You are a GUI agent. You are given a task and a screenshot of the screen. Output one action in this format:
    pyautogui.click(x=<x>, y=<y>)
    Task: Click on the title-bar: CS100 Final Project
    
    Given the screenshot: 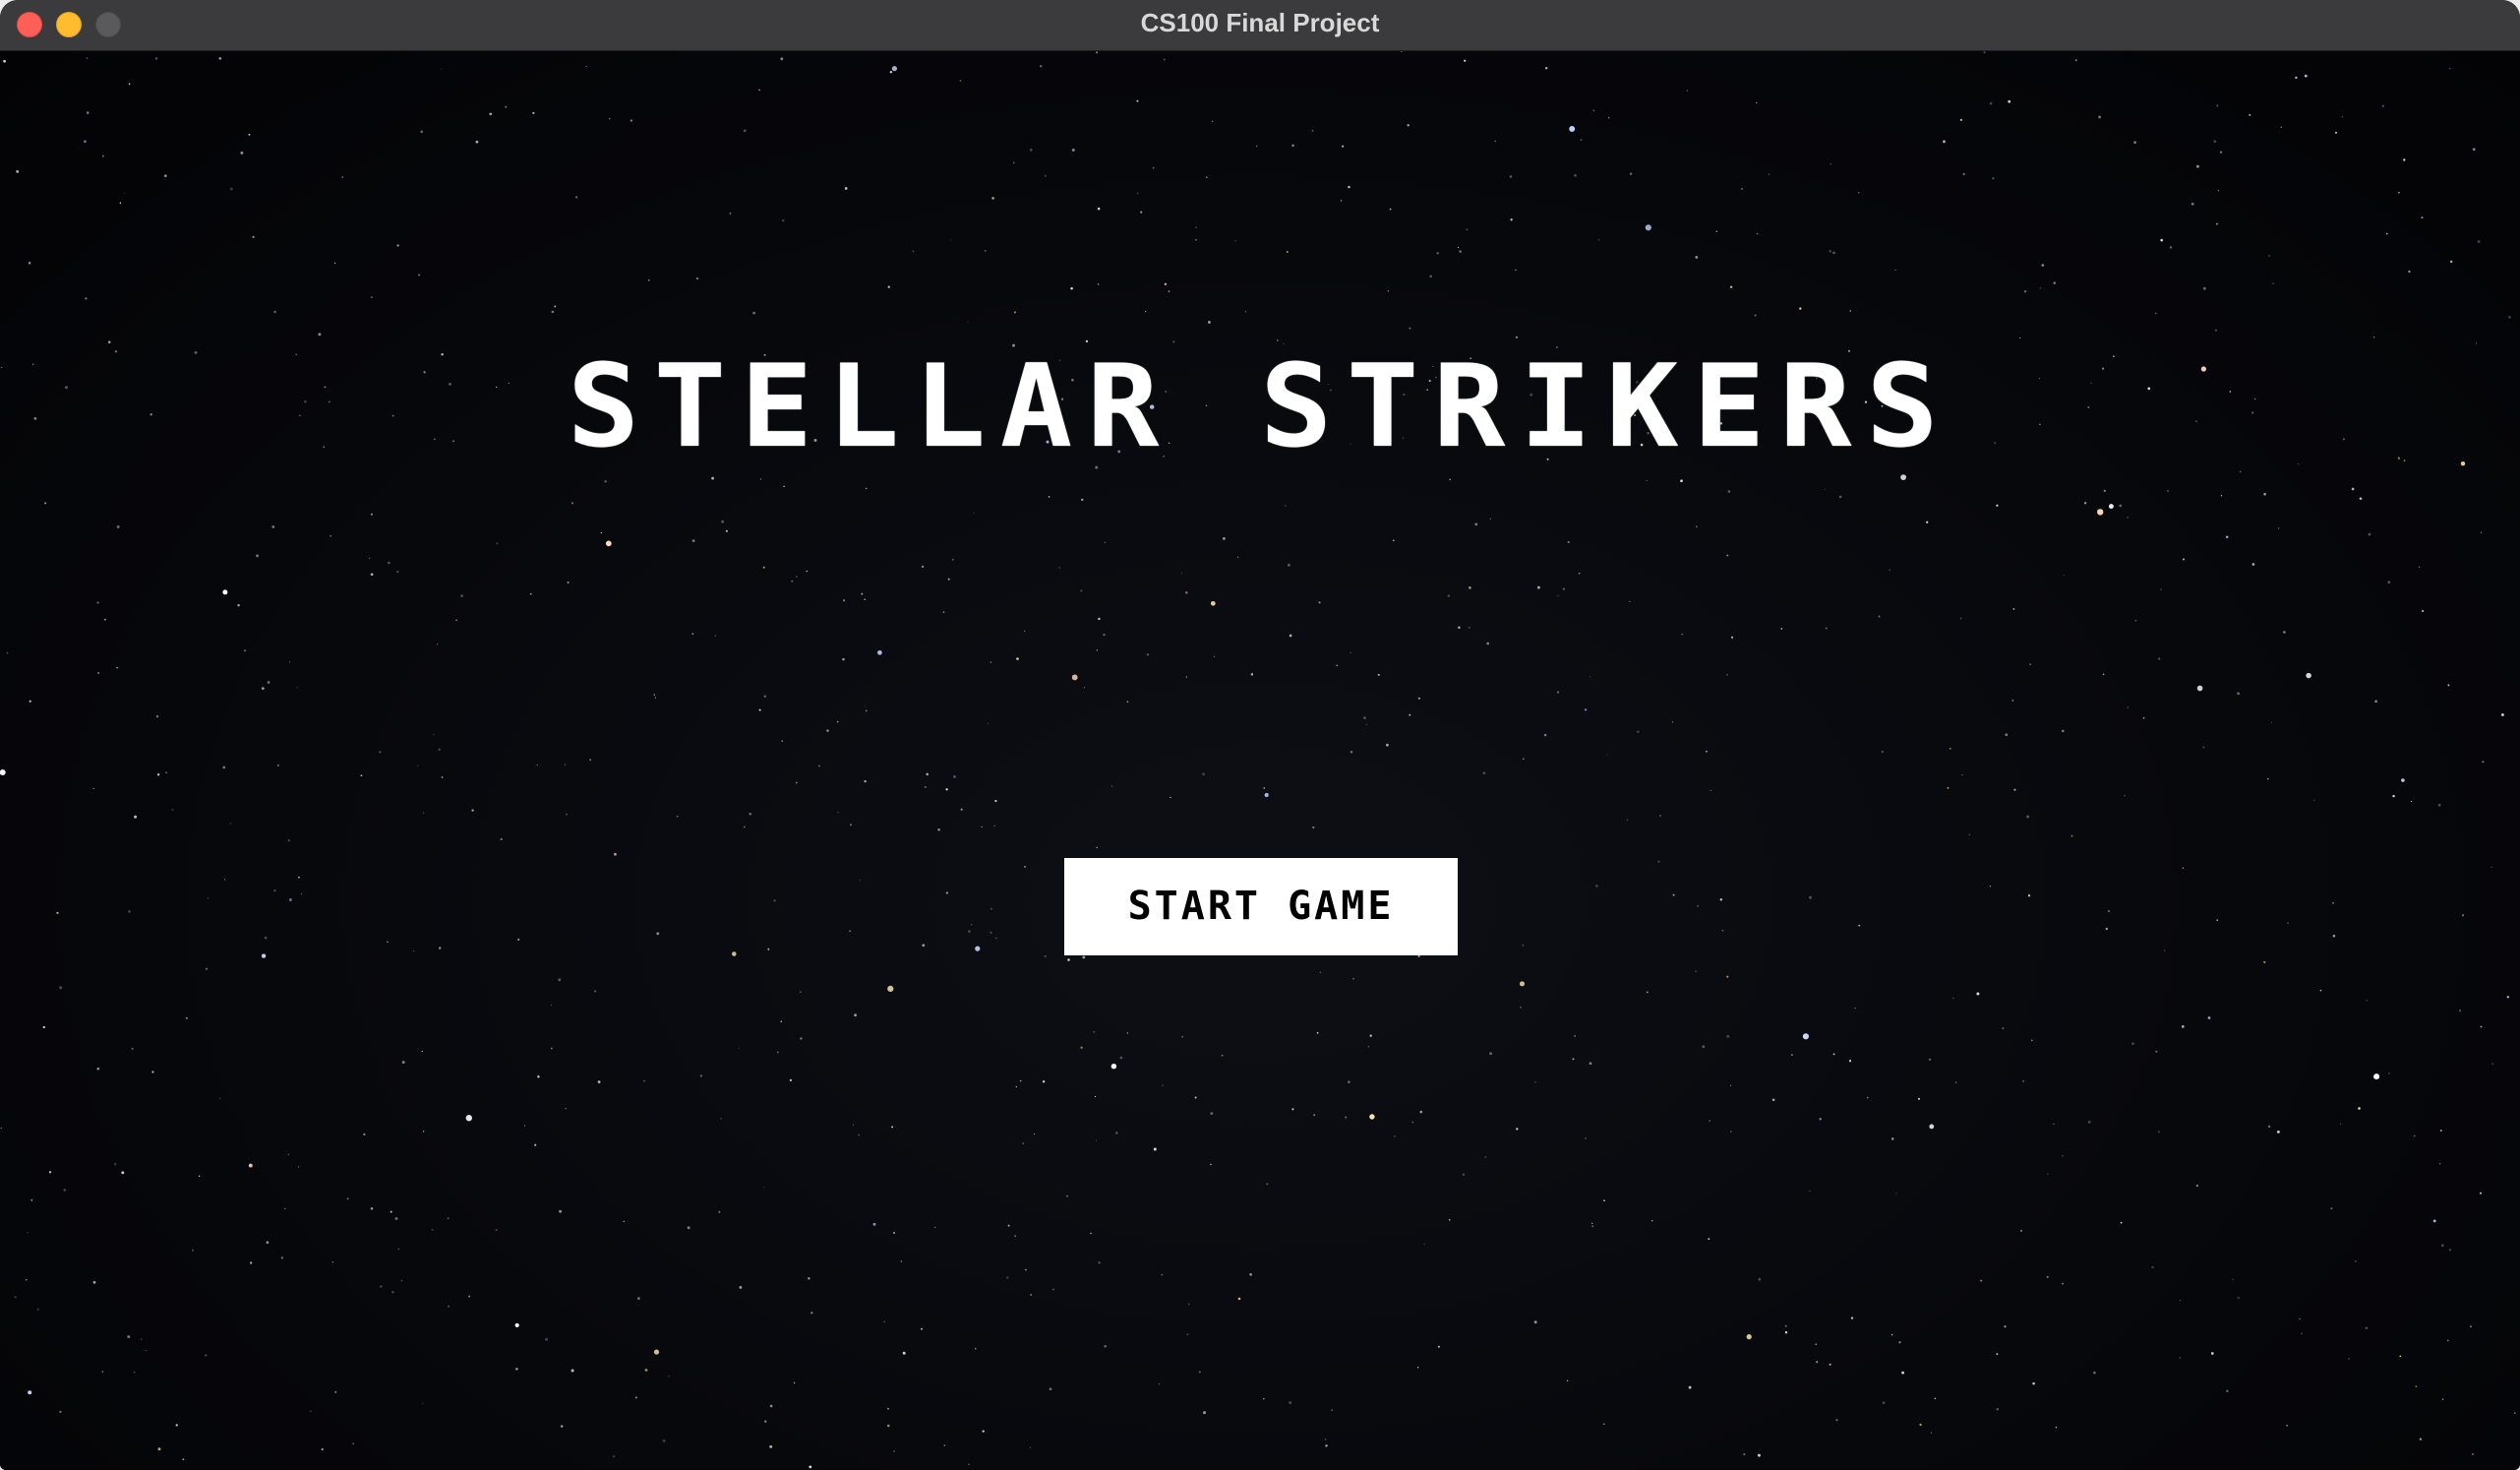 What is the action you would take?
    pyautogui.click(x=1260, y=25)
    